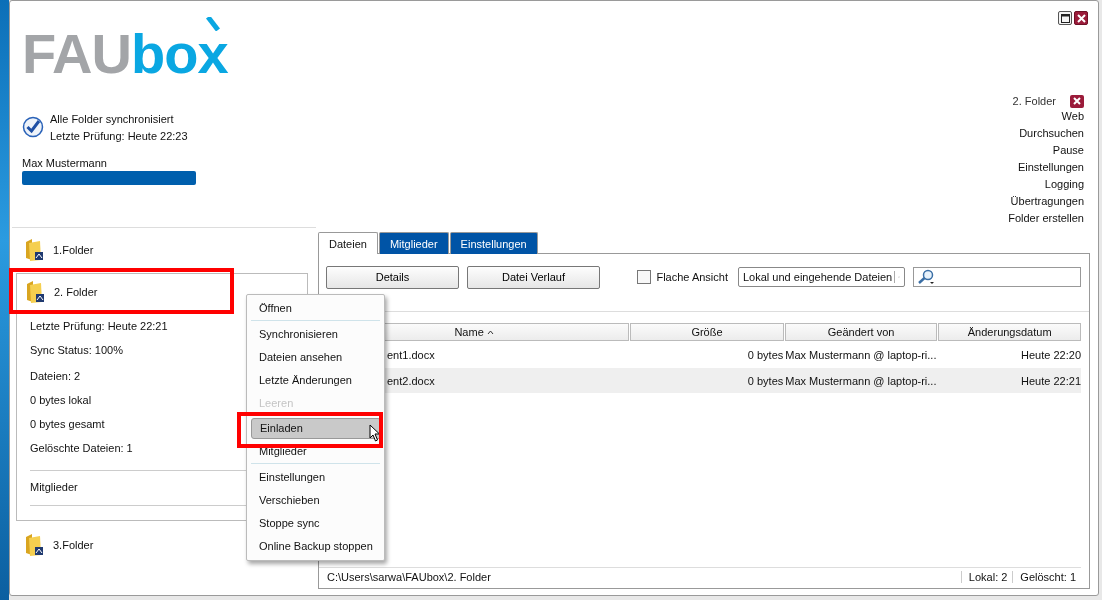  I want to click on close-folder-button, so click(1077, 101).